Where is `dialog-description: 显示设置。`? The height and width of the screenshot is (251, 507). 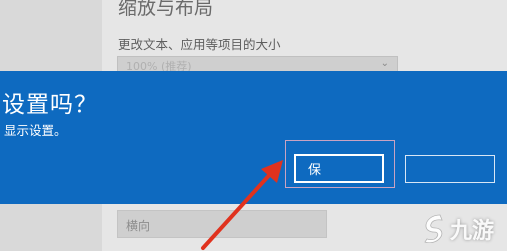 dialog-description: 显示设置。 is located at coordinates (35, 130).